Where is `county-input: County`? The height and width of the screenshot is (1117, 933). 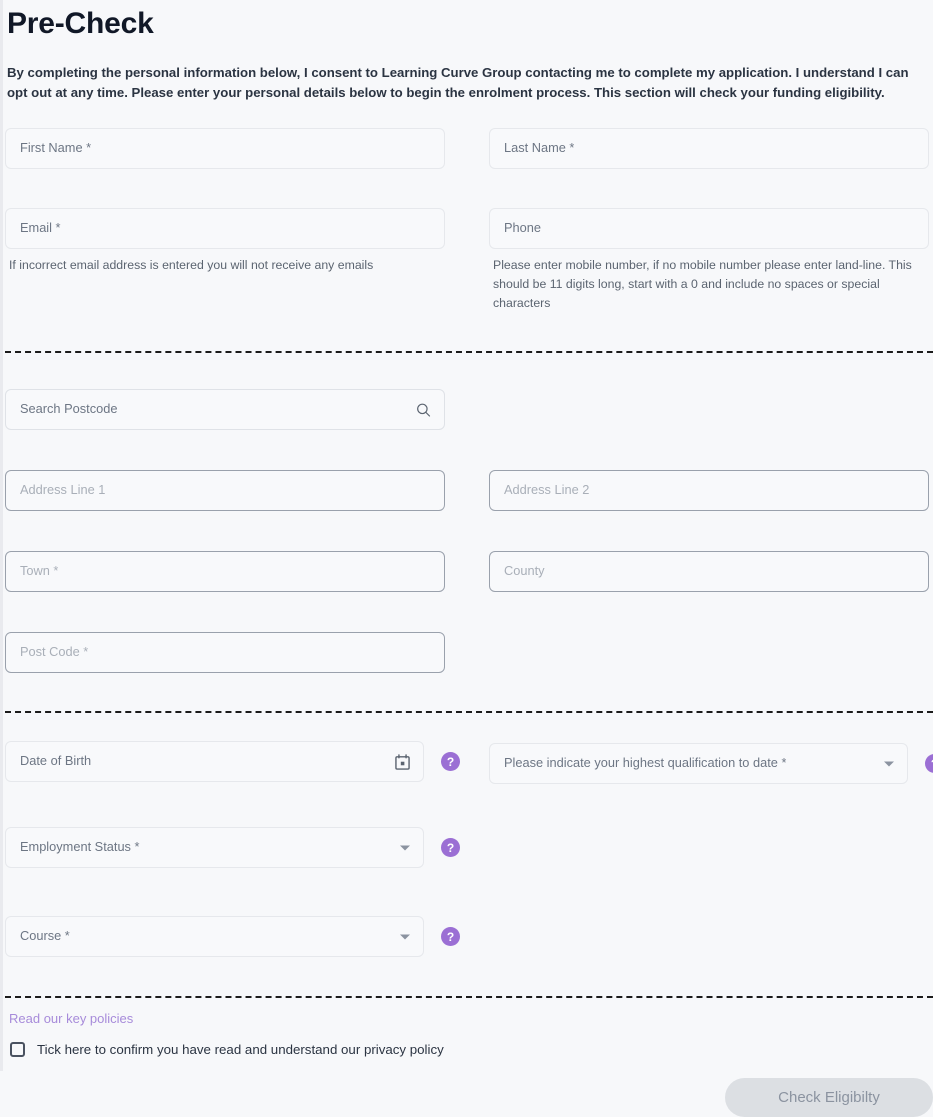 county-input: County is located at coordinates (709, 571).